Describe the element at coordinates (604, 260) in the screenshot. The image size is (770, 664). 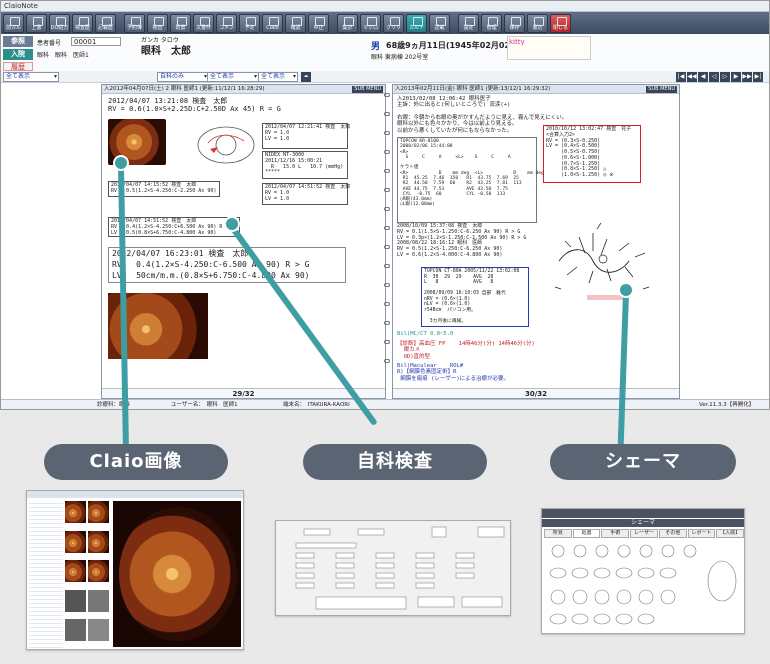
I see `schema-drawing` at that location.